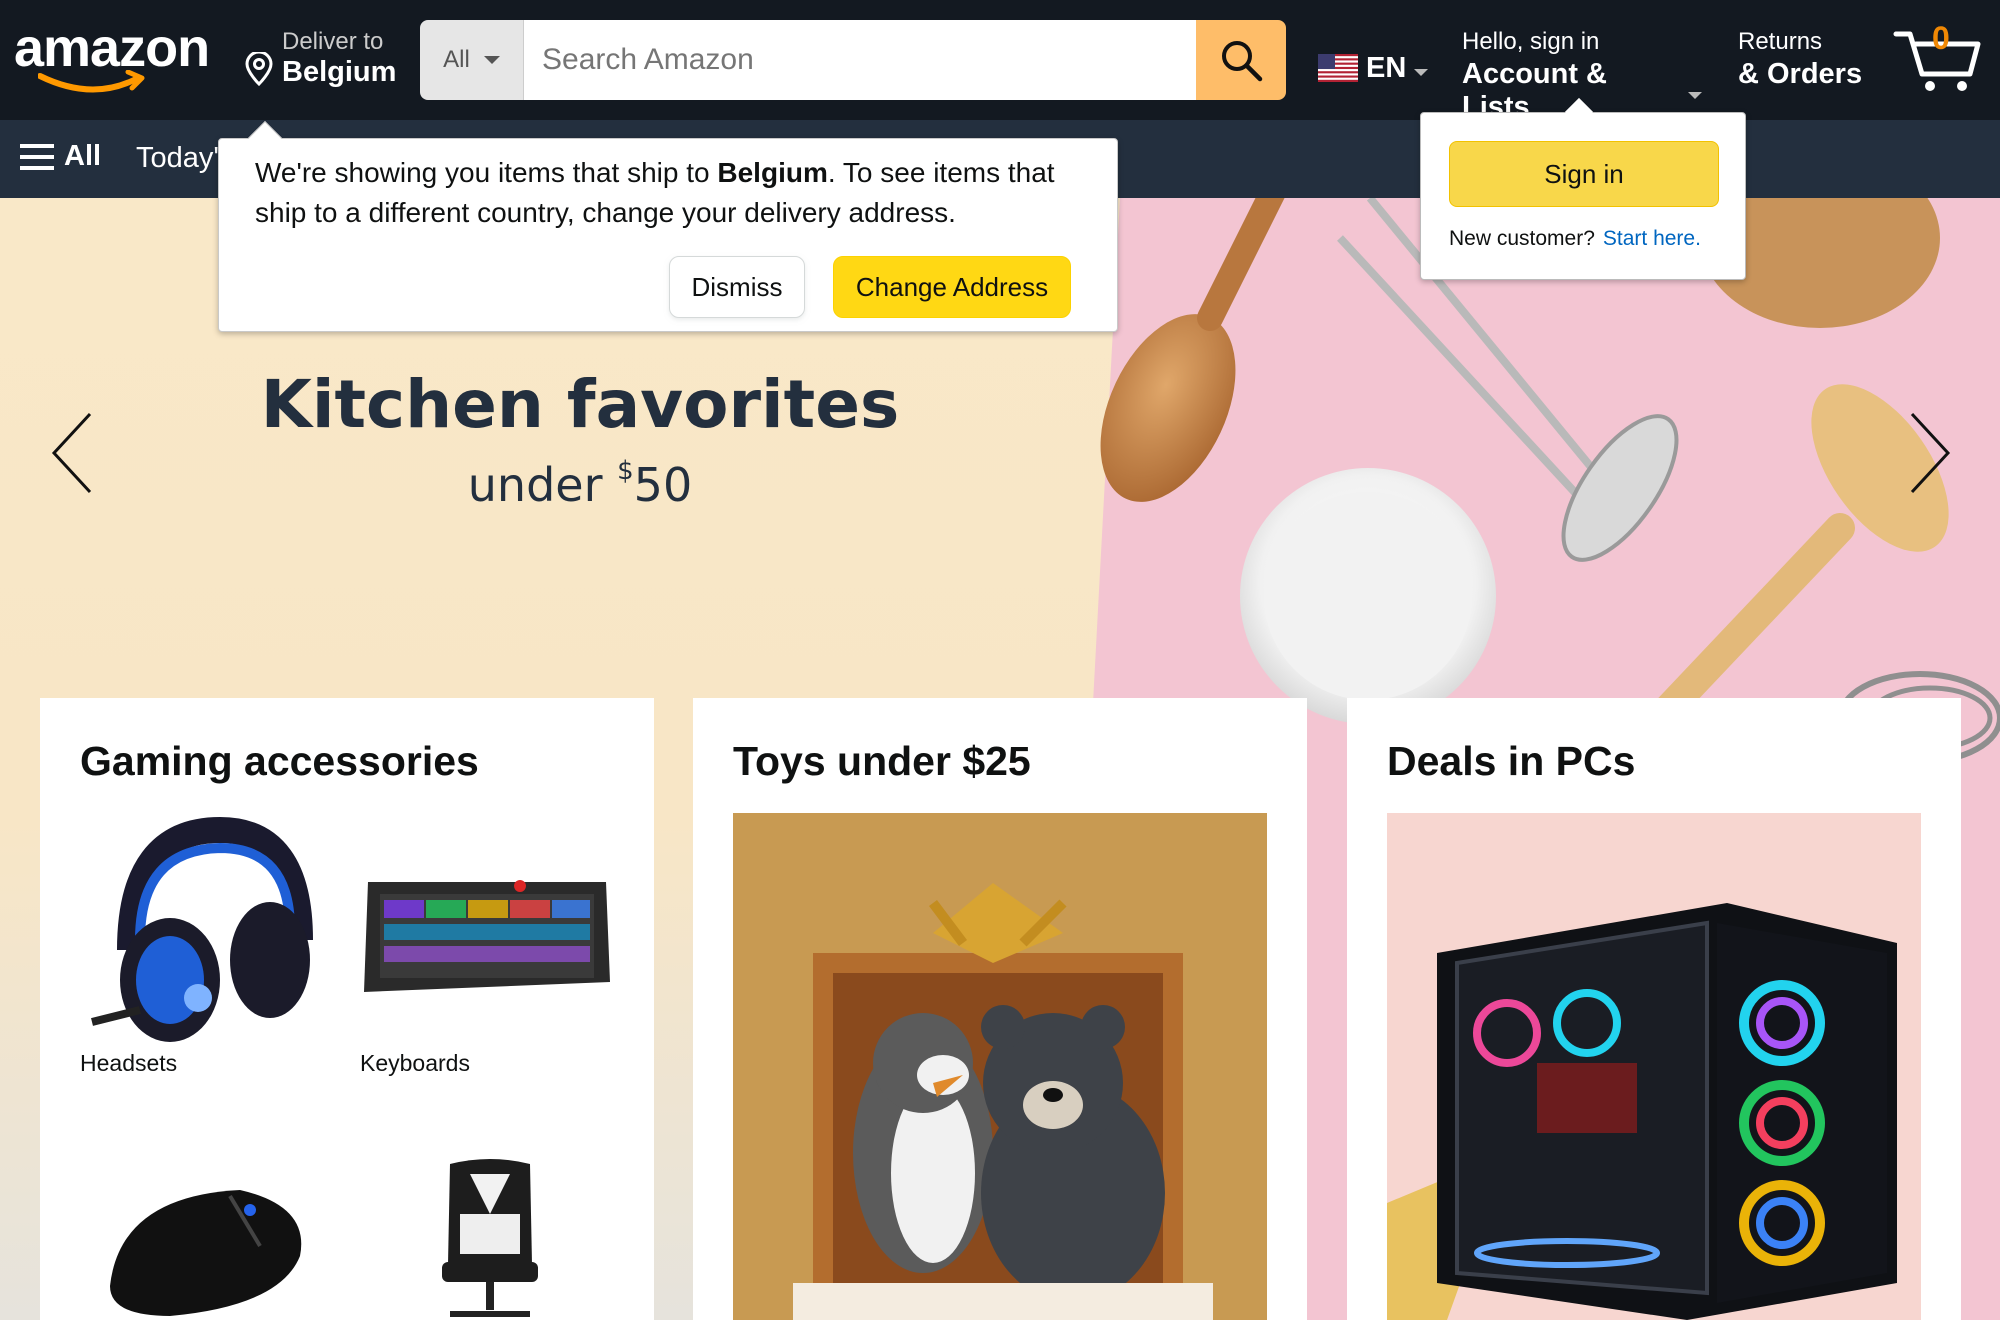 This screenshot has width=2000, height=1320. I want to click on sign-in-flyout: Sign in New customer? Start here., so click(1583, 188).